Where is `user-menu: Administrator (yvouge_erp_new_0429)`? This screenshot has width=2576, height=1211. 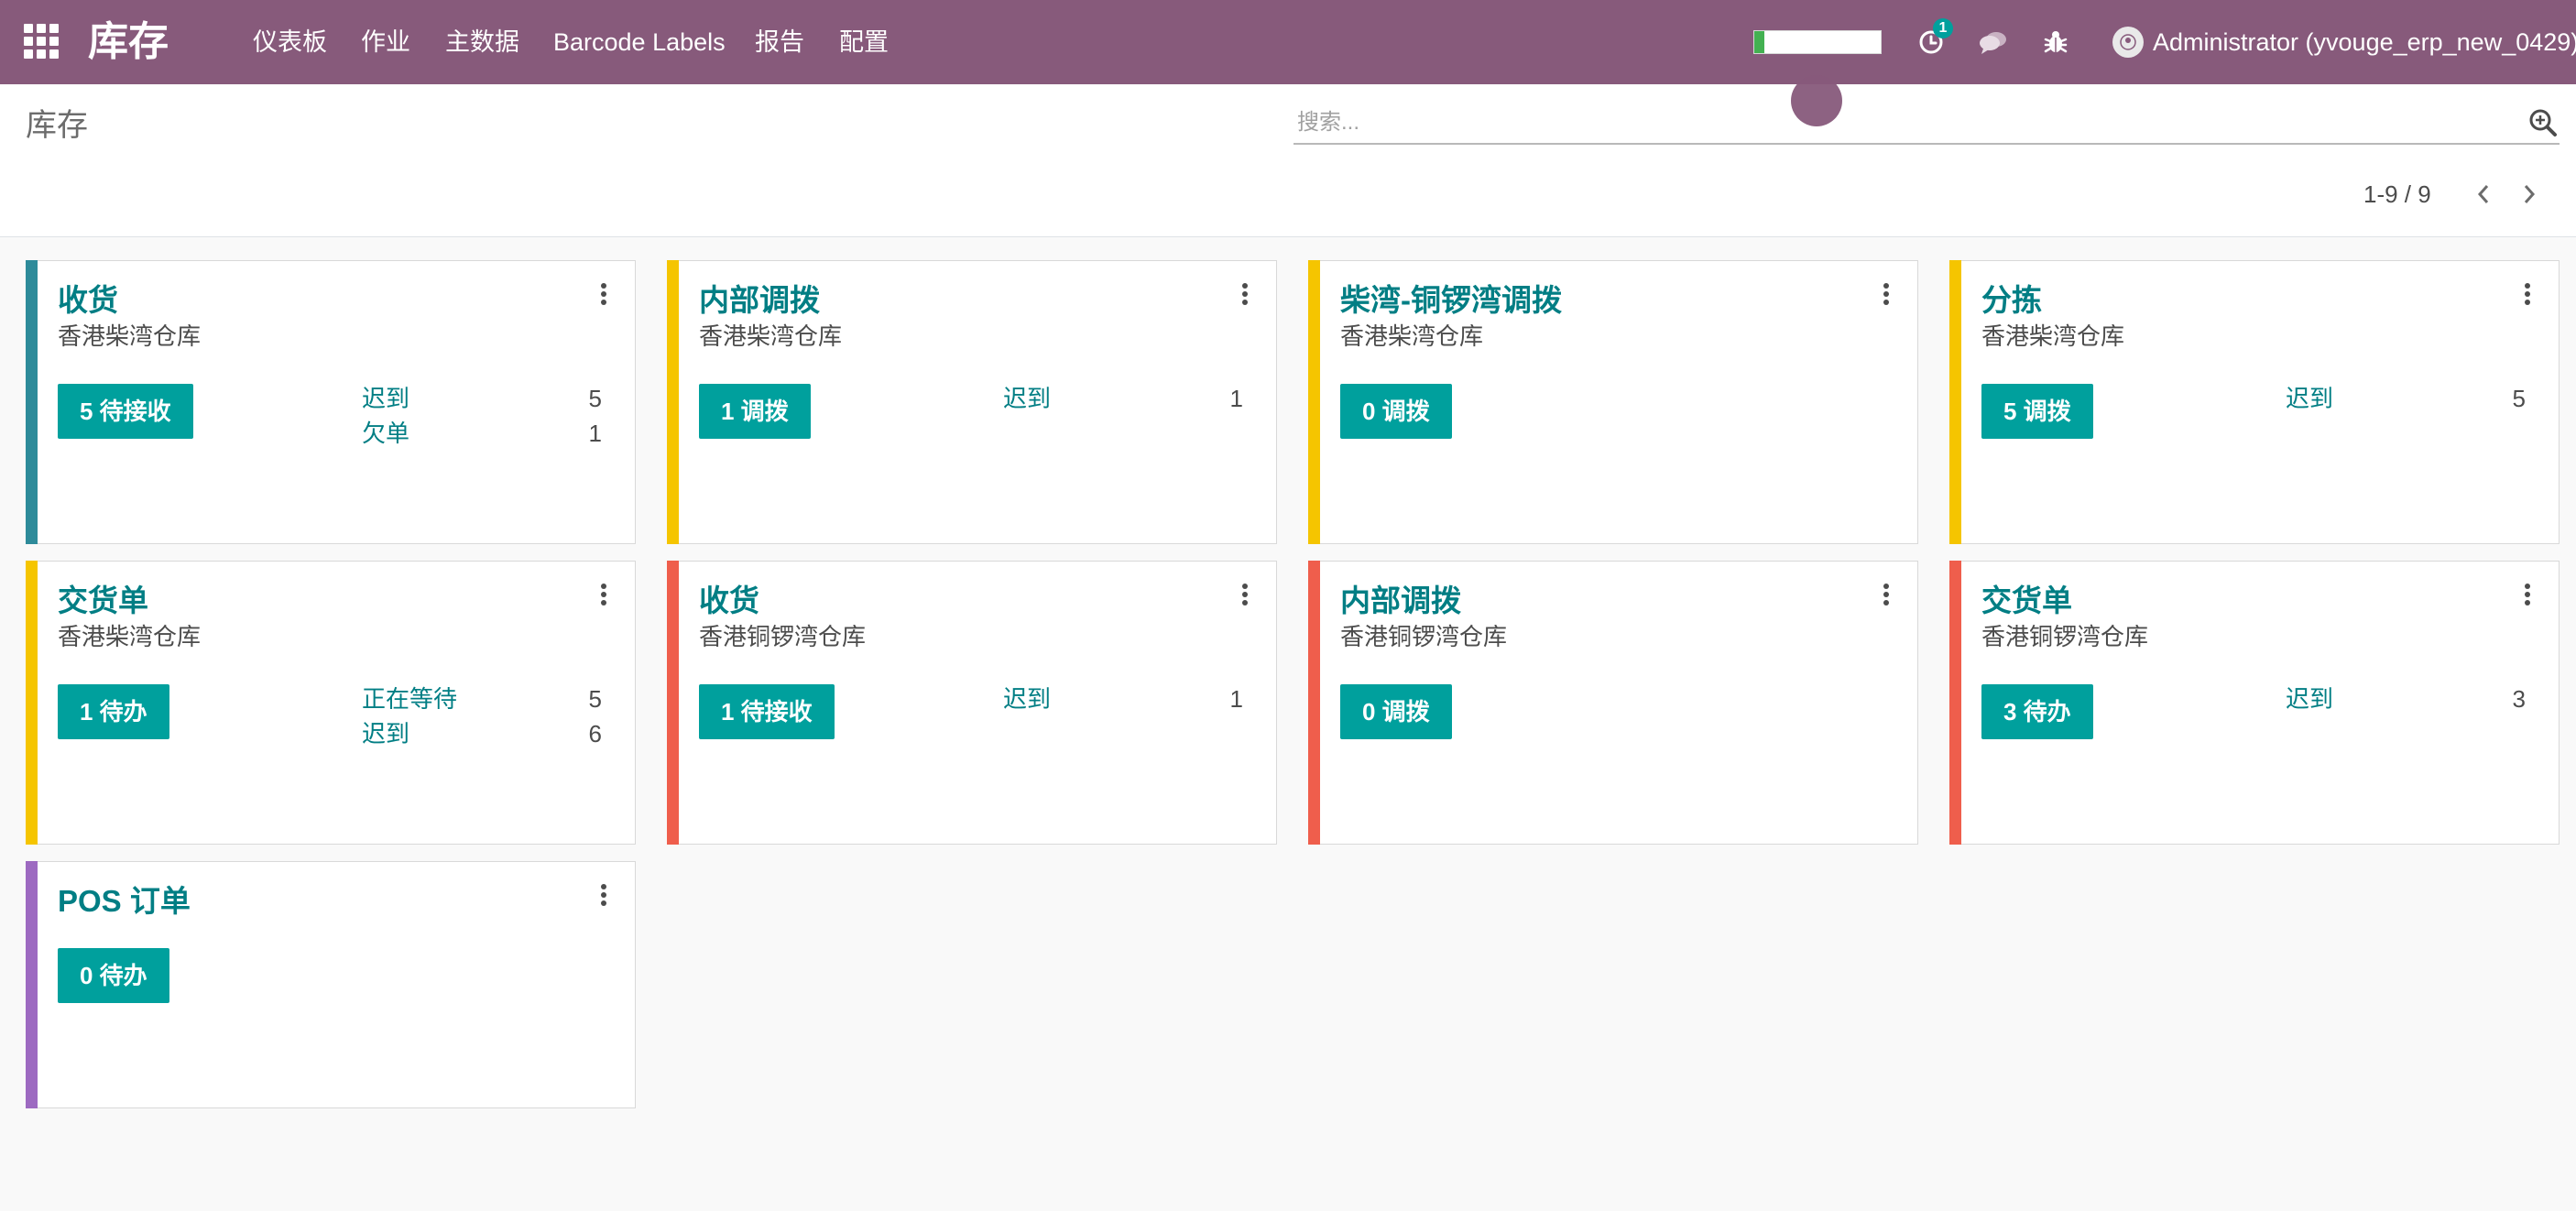 user-menu: Administrator (yvouge_erp_new_0429) is located at coordinates (2344, 42).